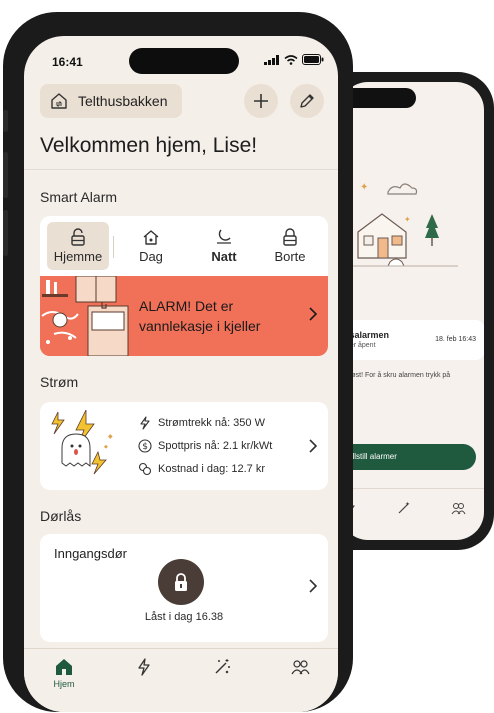 The image size is (494, 713). What do you see at coordinates (403, 224) in the screenshot?
I see `house-illustration: ✦ ✦` at bounding box center [403, 224].